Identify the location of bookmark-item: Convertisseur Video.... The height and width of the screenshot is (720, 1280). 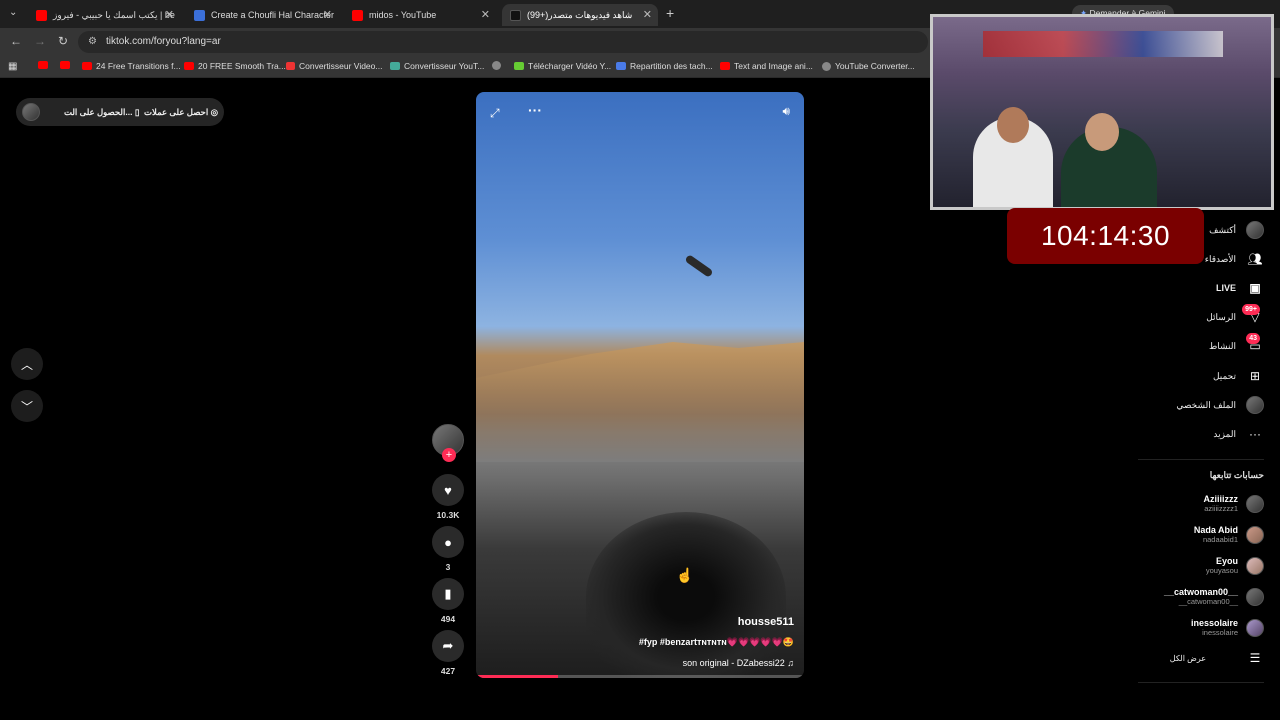
(334, 66).